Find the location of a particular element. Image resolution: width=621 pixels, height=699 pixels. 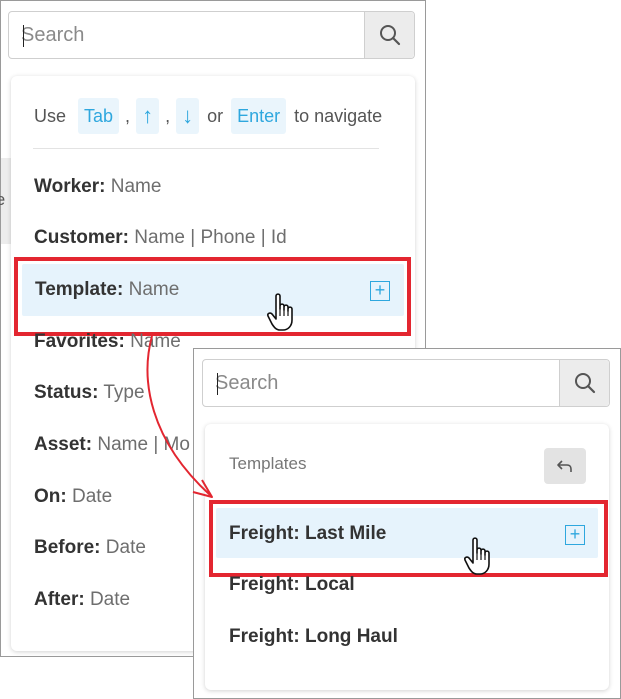

template-annotation-box is located at coordinates (212, 296).